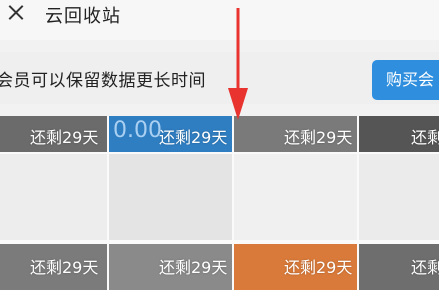 Image resolution: width=439 pixels, height=290 pixels. I want to click on close-icon, so click(16, 12).